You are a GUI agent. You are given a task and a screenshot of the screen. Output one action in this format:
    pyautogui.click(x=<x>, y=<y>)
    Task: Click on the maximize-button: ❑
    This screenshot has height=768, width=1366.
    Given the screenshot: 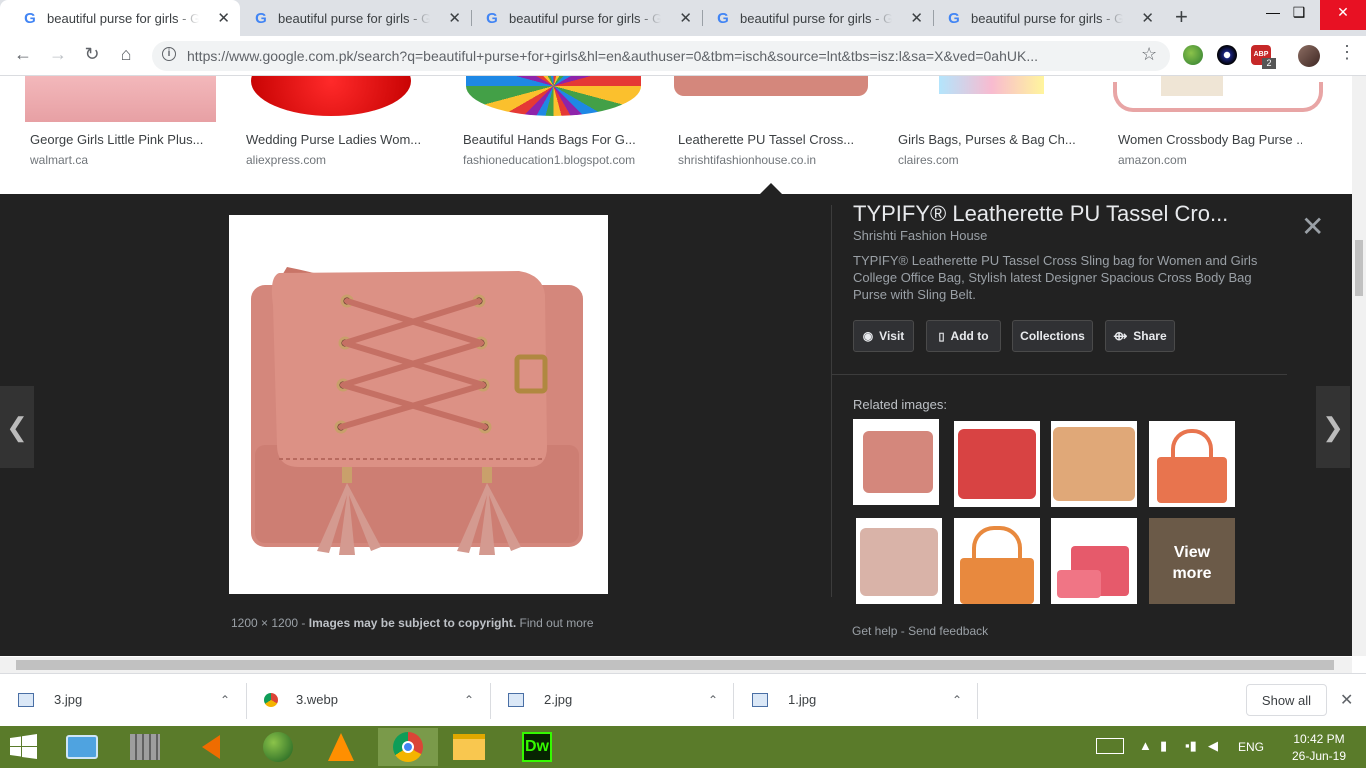 What is the action you would take?
    pyautogui.click(x=1299, y=15)
    